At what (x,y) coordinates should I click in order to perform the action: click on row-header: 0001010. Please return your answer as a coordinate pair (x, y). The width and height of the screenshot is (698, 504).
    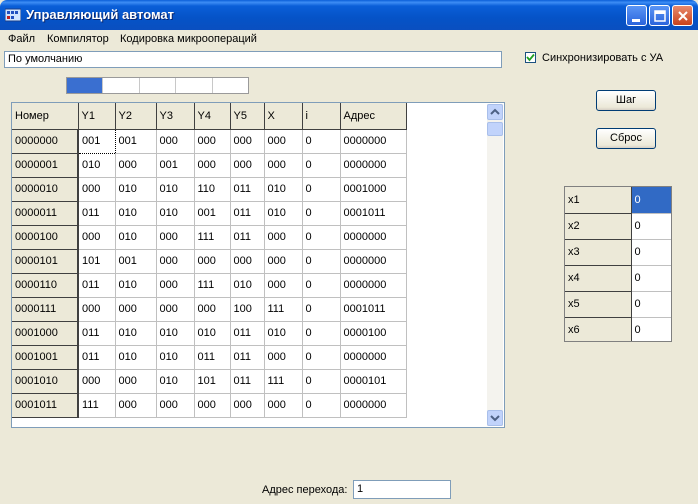
    Looking at the image, I should click on (45, 381).